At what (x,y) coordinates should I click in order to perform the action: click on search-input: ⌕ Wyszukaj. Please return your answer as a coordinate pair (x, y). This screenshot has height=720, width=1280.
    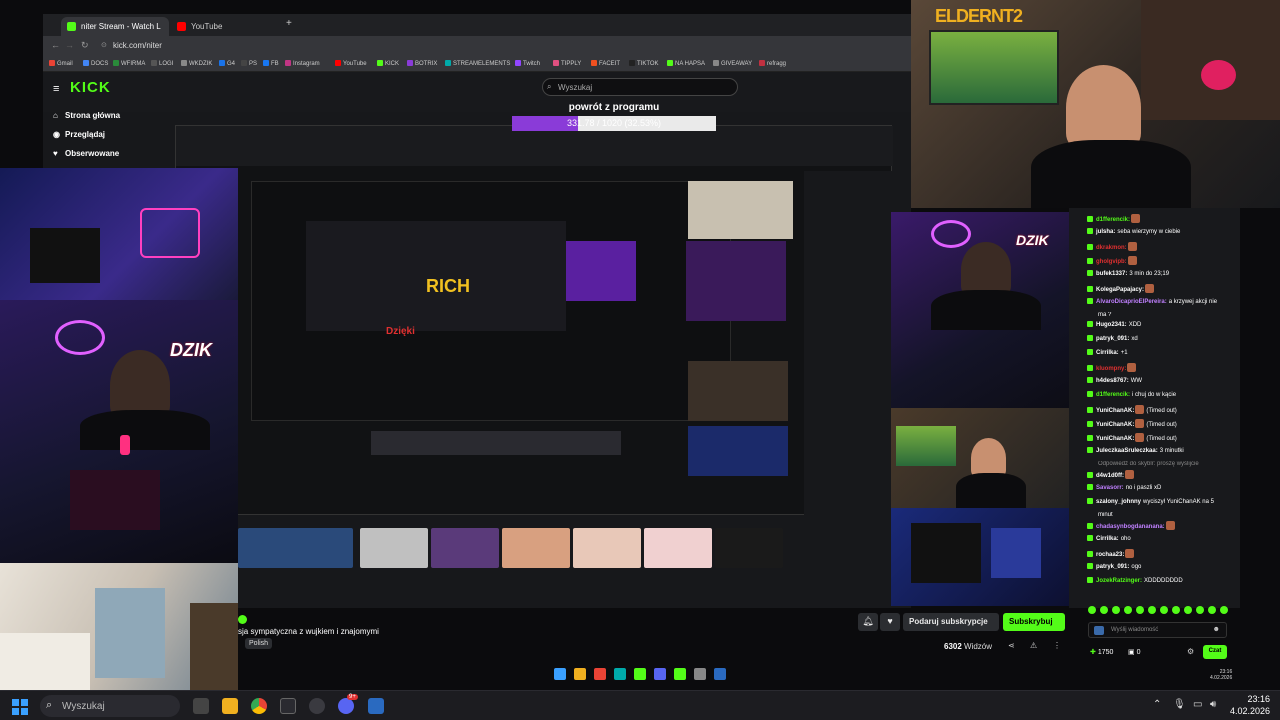
    Looking at the image, I should click on (640, 87).